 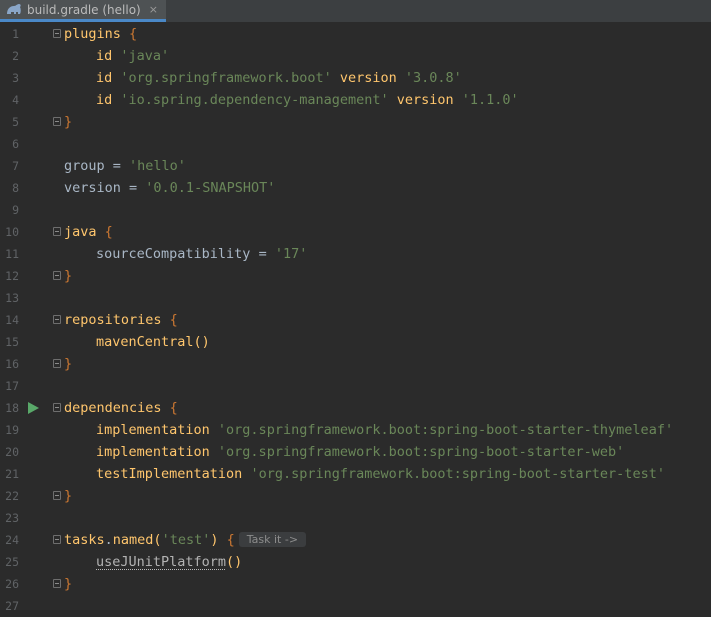 I want to click on close-icon: ×, so click(x=153, y=9).